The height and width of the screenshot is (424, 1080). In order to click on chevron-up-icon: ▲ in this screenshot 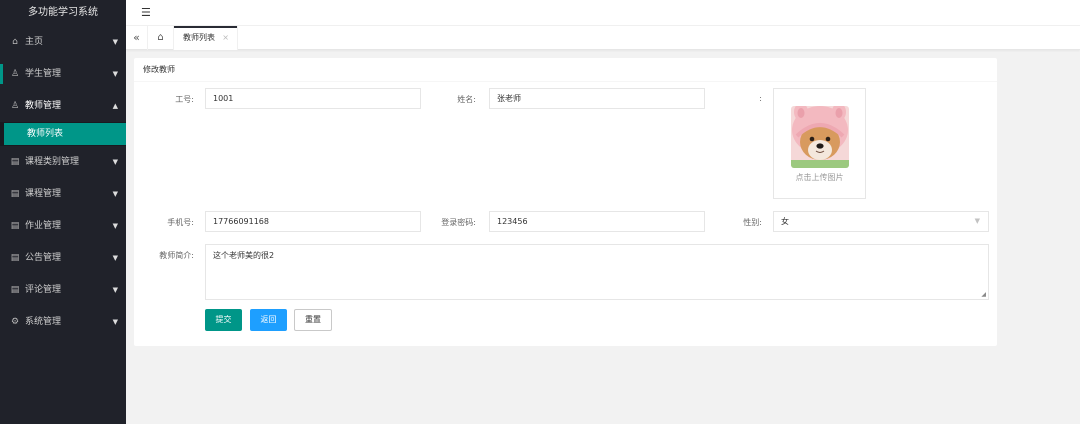, I will do `click(115, 106)`.